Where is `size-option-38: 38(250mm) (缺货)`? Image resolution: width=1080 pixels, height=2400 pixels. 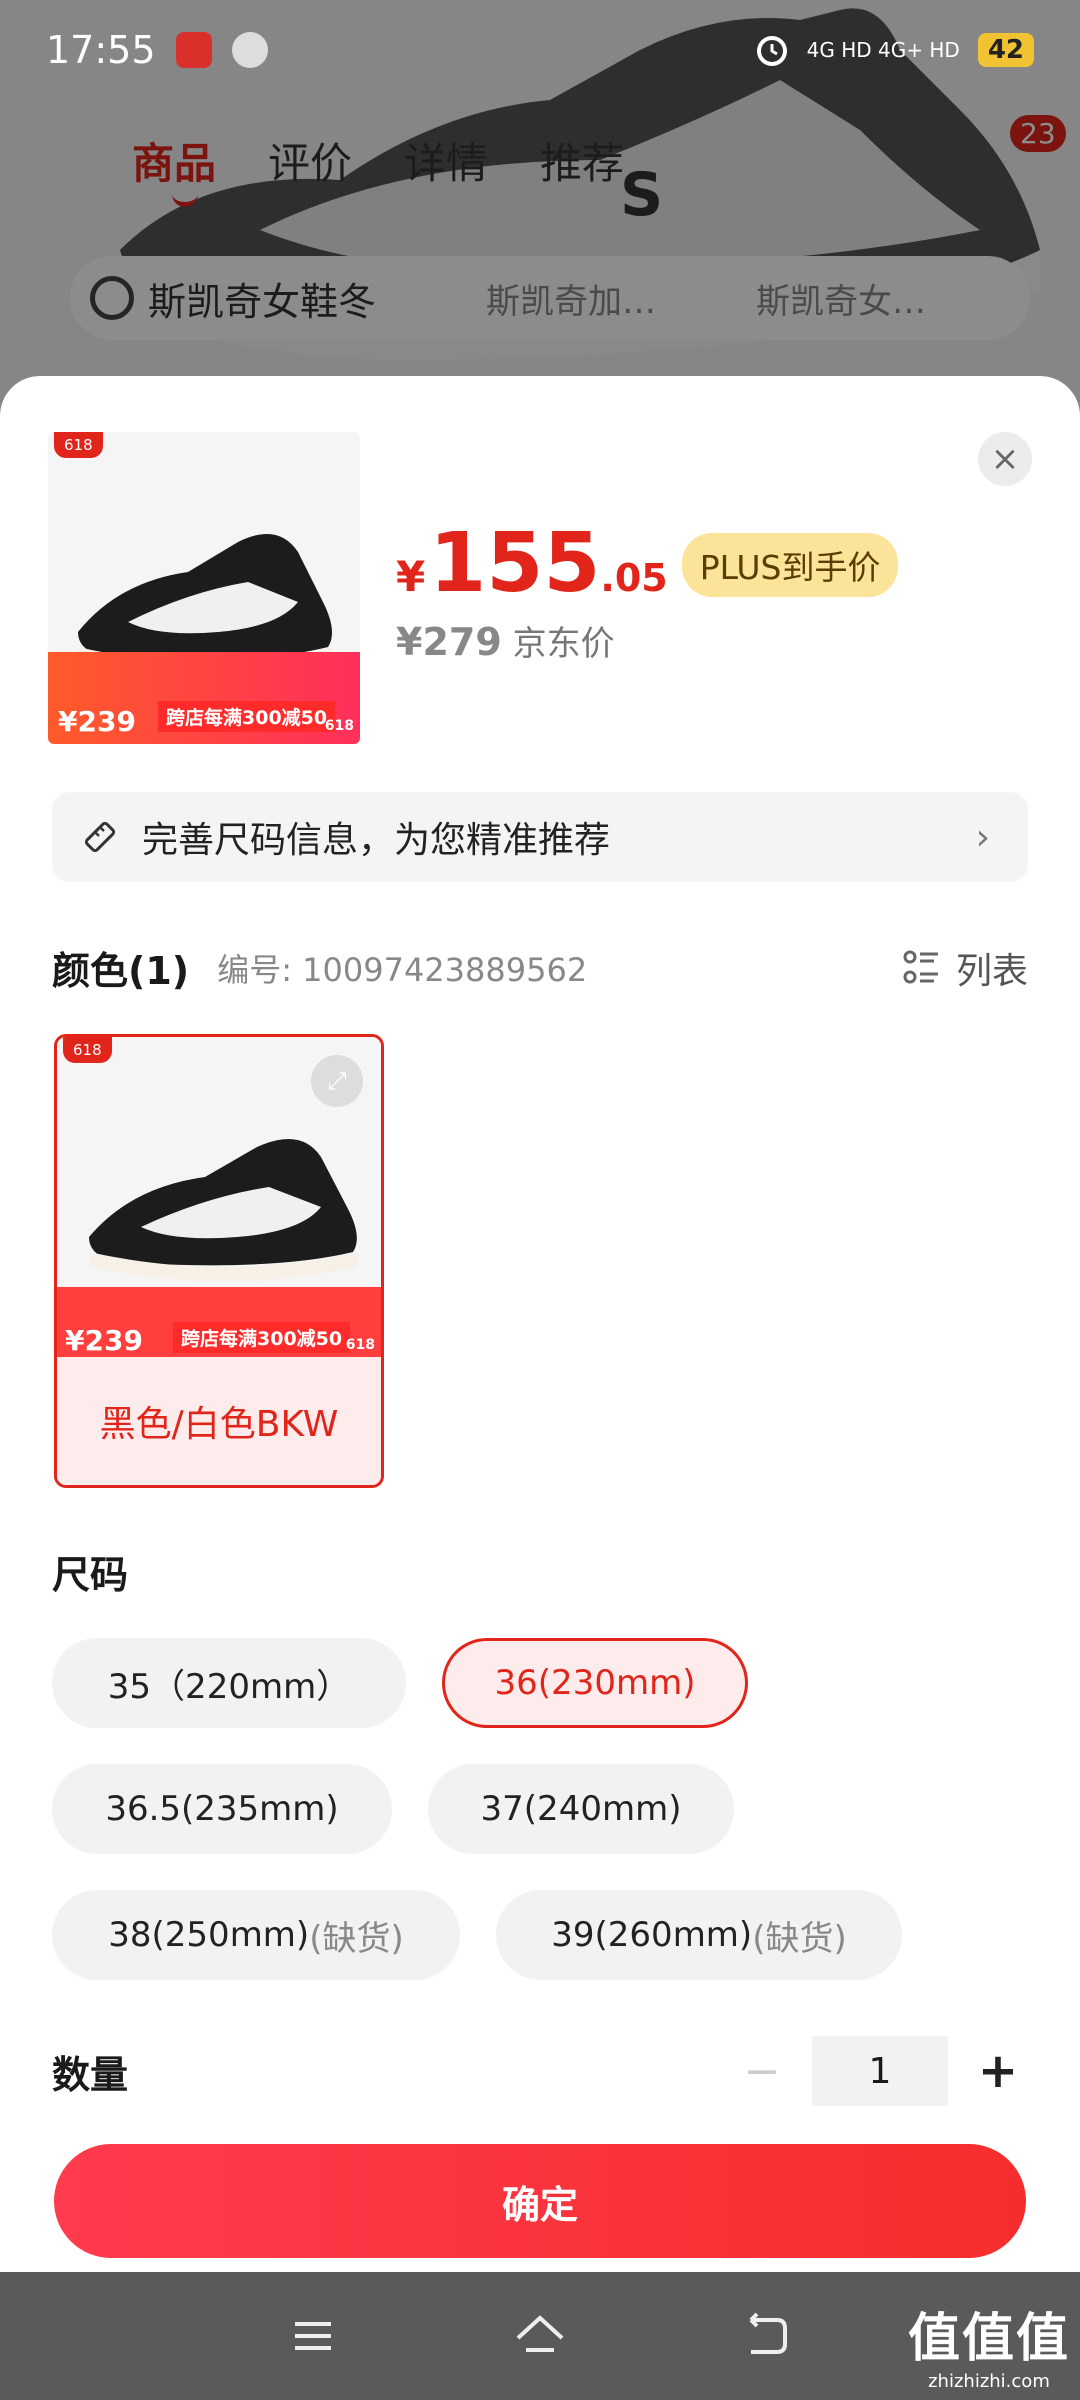
size-option-38: 38(250mm) (缺货) is located at coordinates (256, 1935).